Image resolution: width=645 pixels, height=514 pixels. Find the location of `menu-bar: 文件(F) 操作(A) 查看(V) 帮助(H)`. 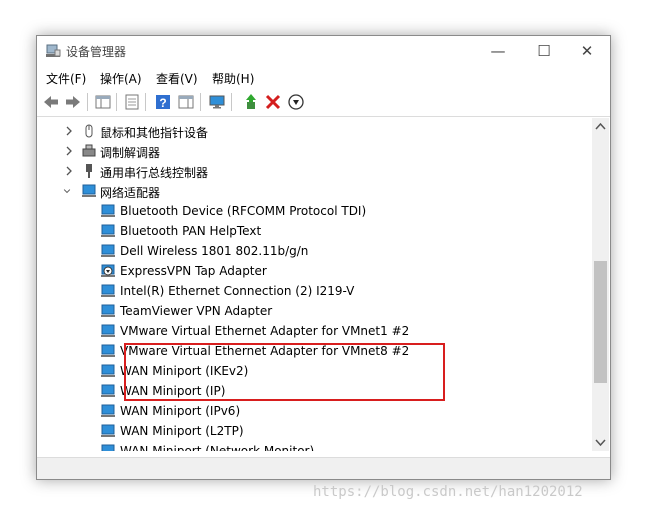

menu-bar: 文件(F) 操作(A) 查看(V) 帮助(H) is located at coordinates (323, 78).